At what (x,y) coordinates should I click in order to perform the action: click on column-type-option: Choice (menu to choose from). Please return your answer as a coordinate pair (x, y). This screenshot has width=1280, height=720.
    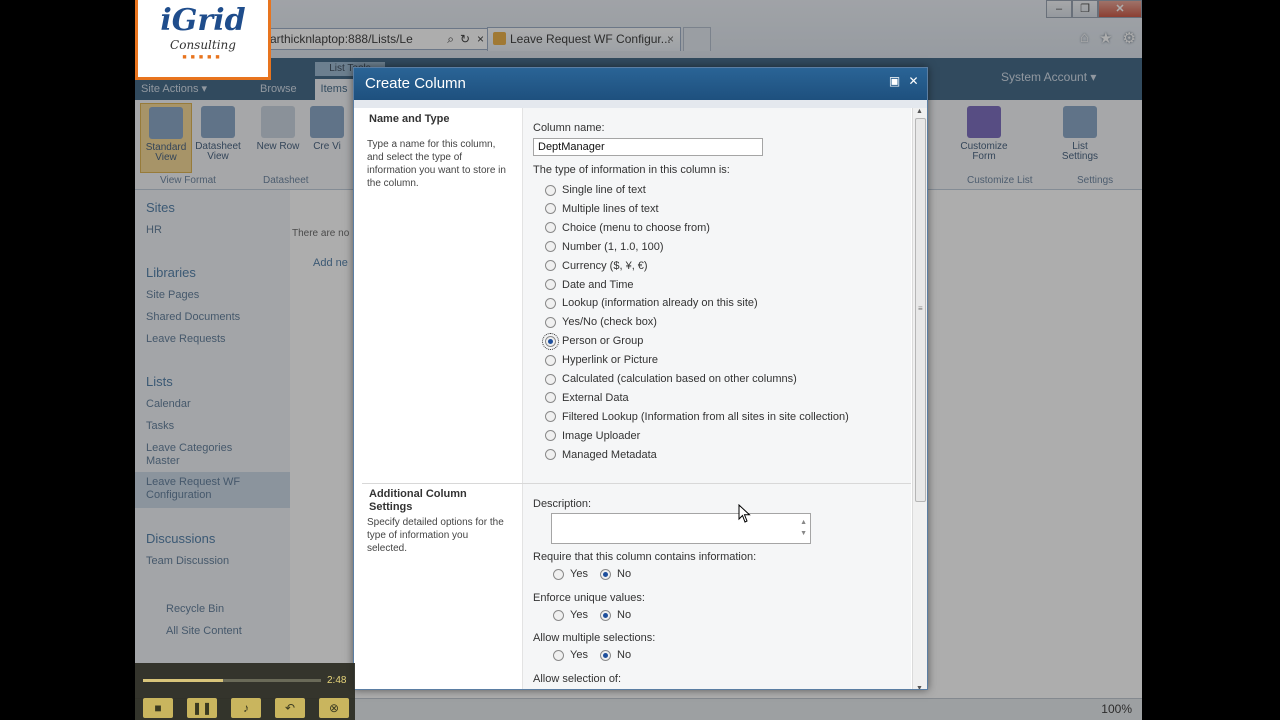
    Looking at the image, I should click on (627, 228).